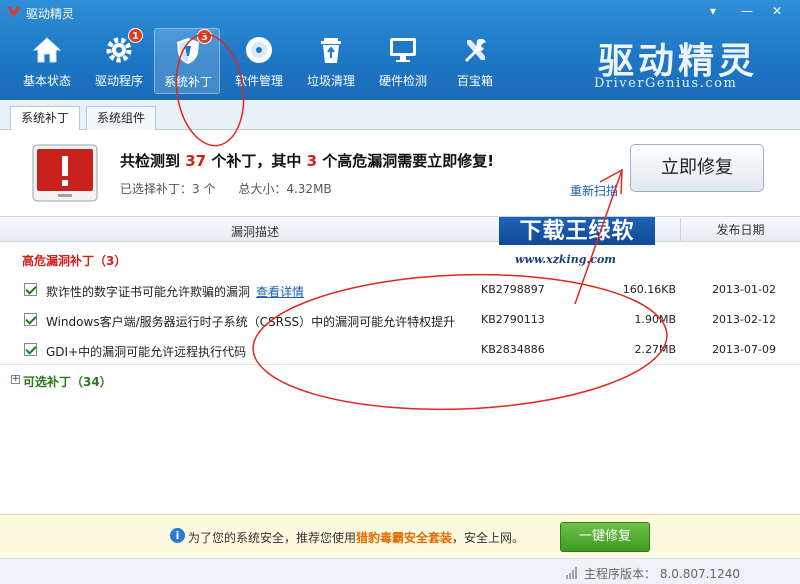 The width and height of the screenshot is (800, 584). Describe the element at coordinates (649, 289) in the screenshot. I see `patch-size: 160.16KB` at that location.